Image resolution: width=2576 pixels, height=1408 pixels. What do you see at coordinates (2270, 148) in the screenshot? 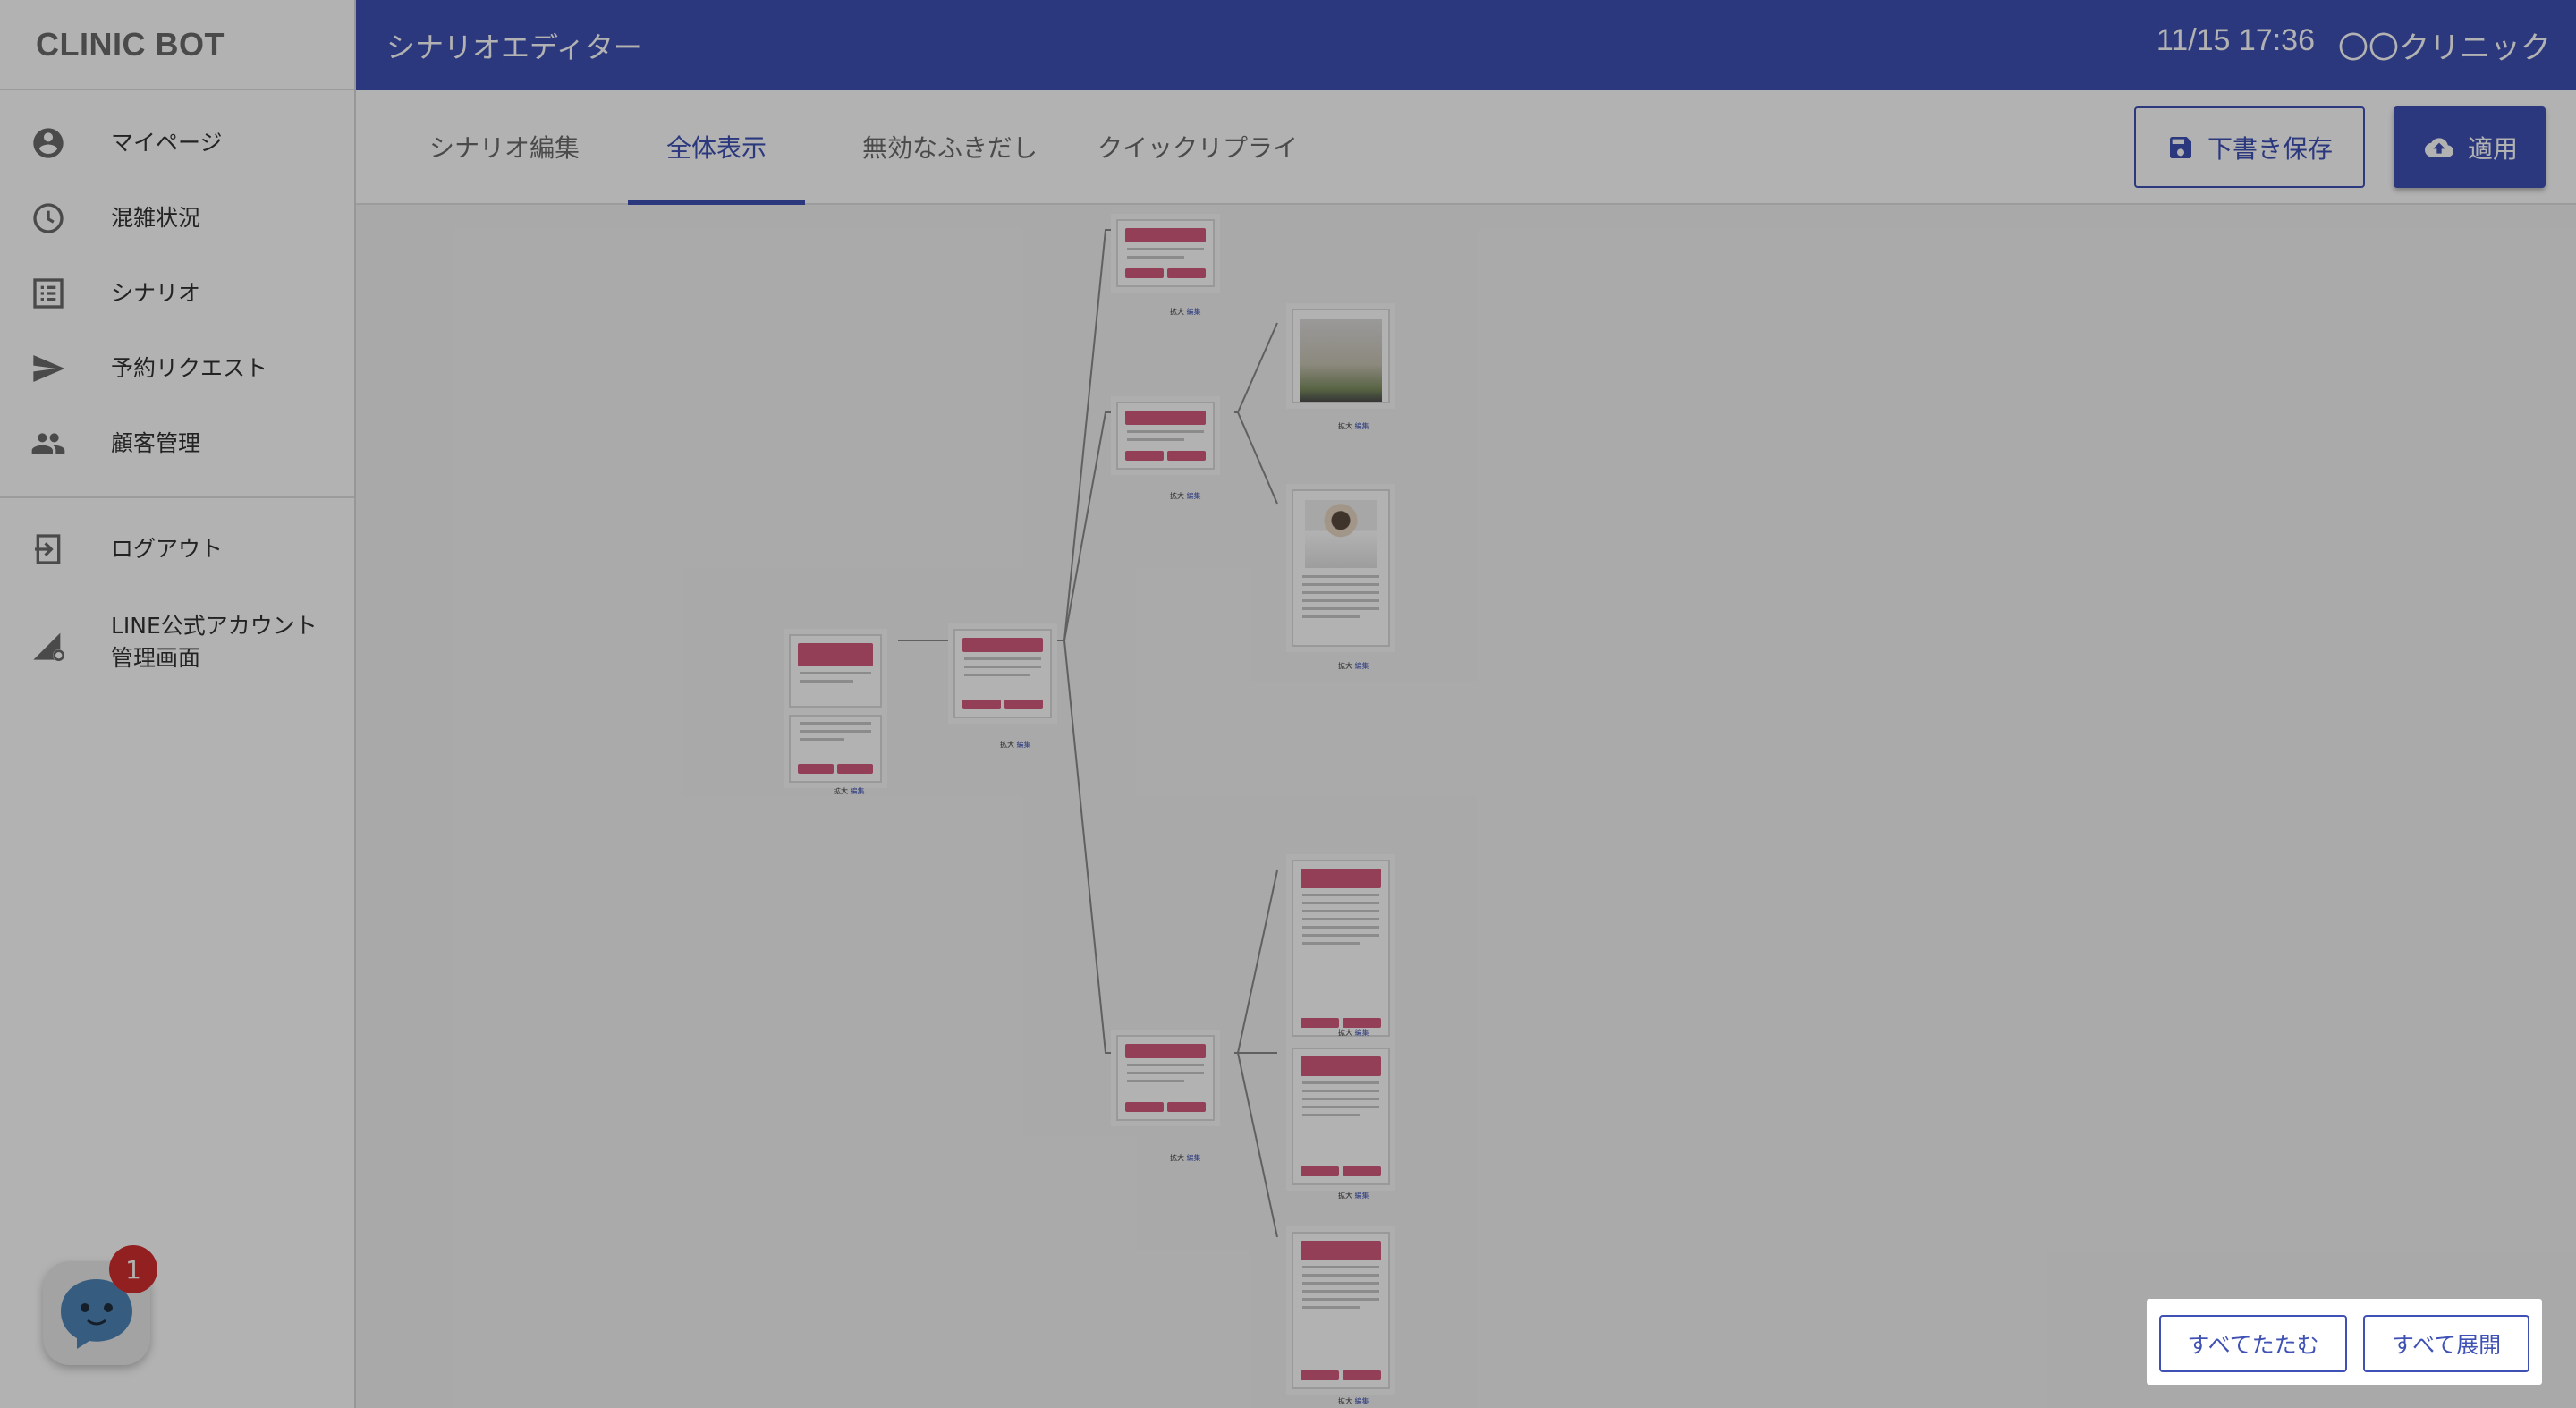
I see `save-draft-label: 下書き保存` at bounding box center [2270, 148].